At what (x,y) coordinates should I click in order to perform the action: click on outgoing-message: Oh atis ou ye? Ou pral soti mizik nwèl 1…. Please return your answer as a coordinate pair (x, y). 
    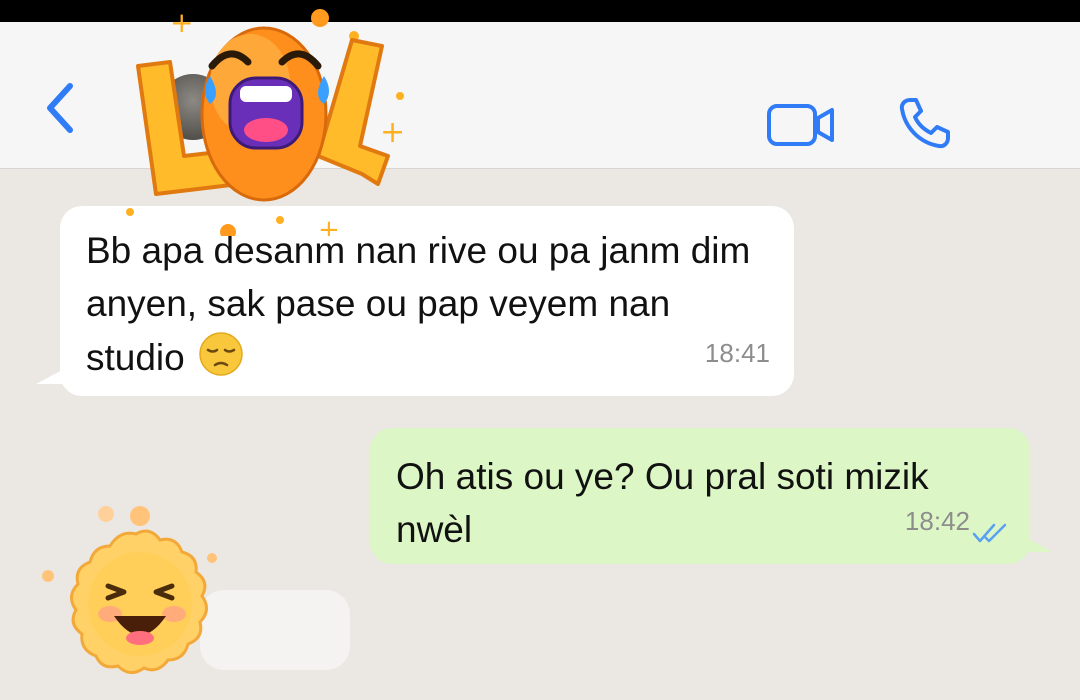
    Looking at the image, I should click on (700, 496).